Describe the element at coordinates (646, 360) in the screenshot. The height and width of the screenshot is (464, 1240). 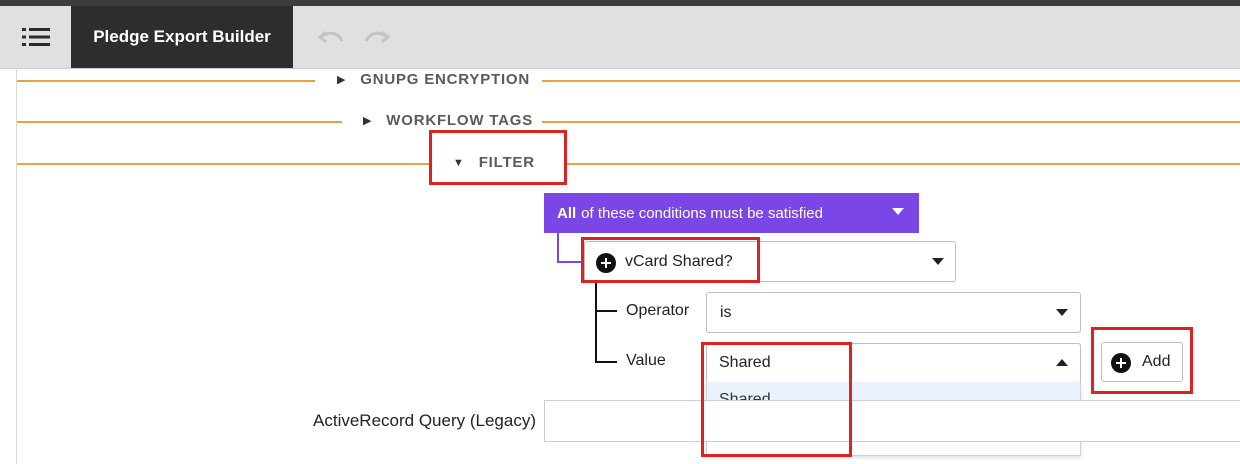
I see `value-label: Value` at that location.